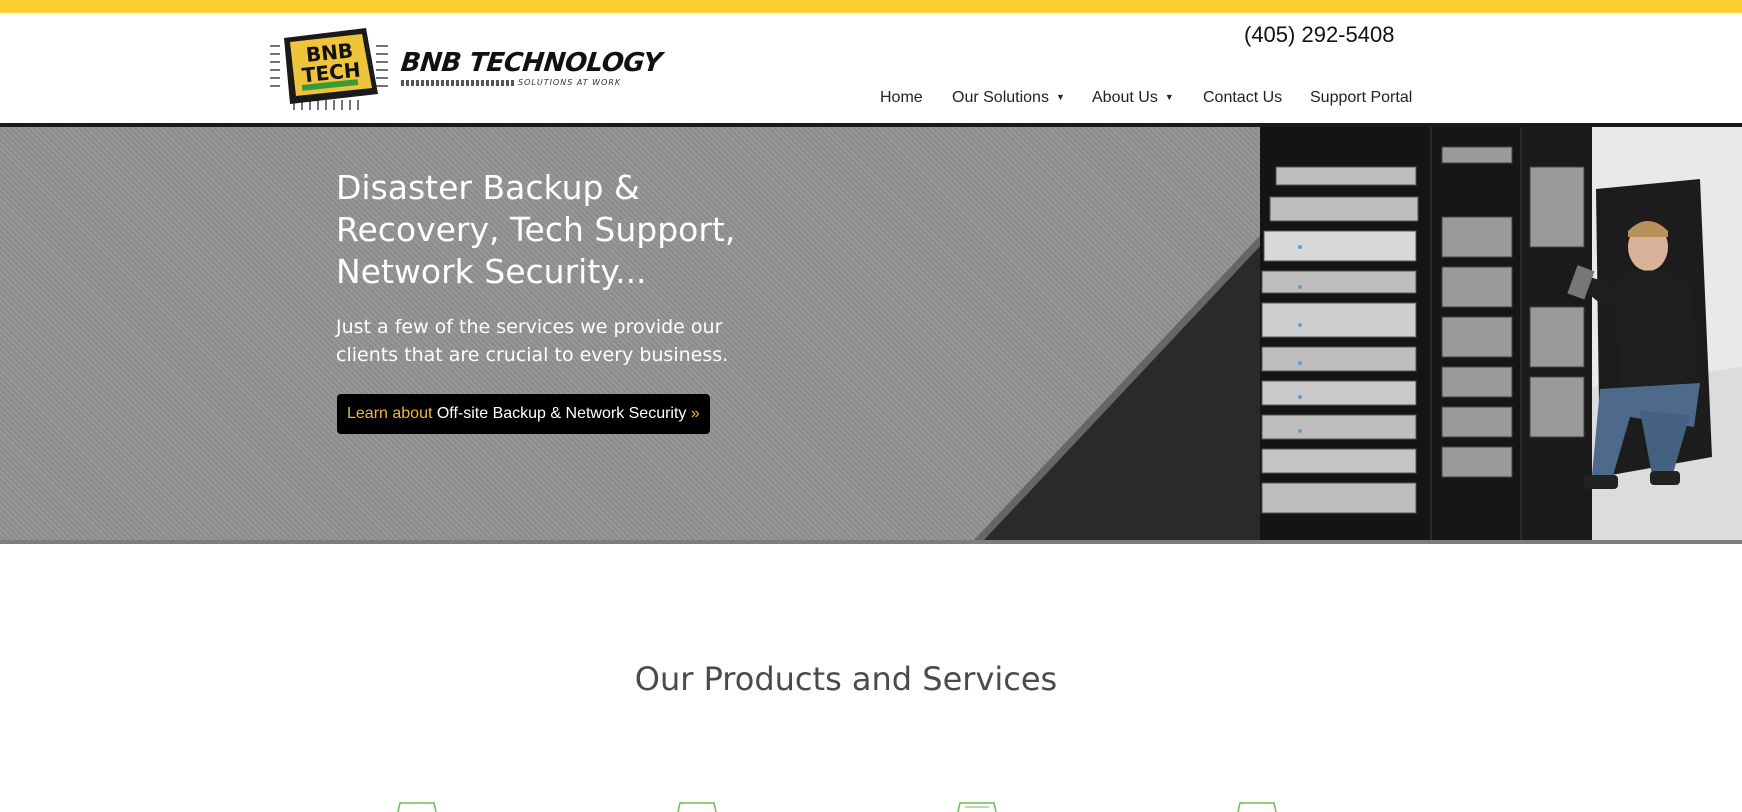  I want to click on nav-item-support-portal: Support Portal, so click(1361, 98).